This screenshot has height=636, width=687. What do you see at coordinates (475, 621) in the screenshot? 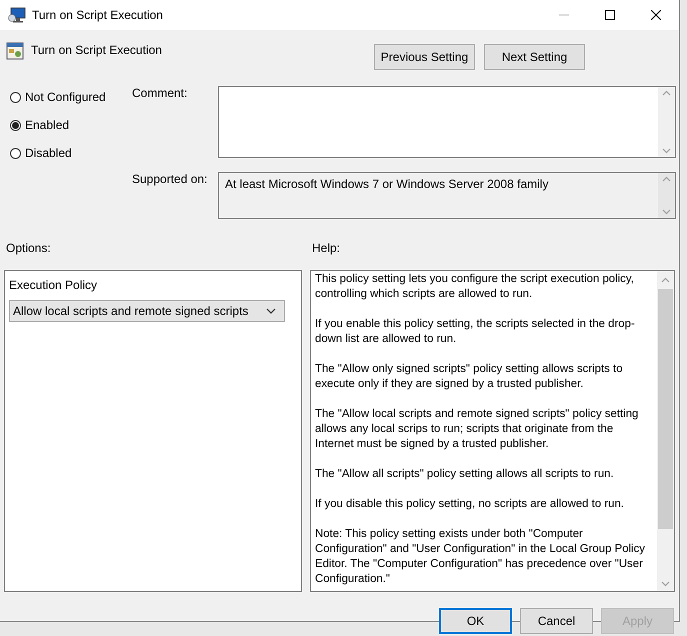
I see `dialog-button: OK` at bounding box center [475, 621].